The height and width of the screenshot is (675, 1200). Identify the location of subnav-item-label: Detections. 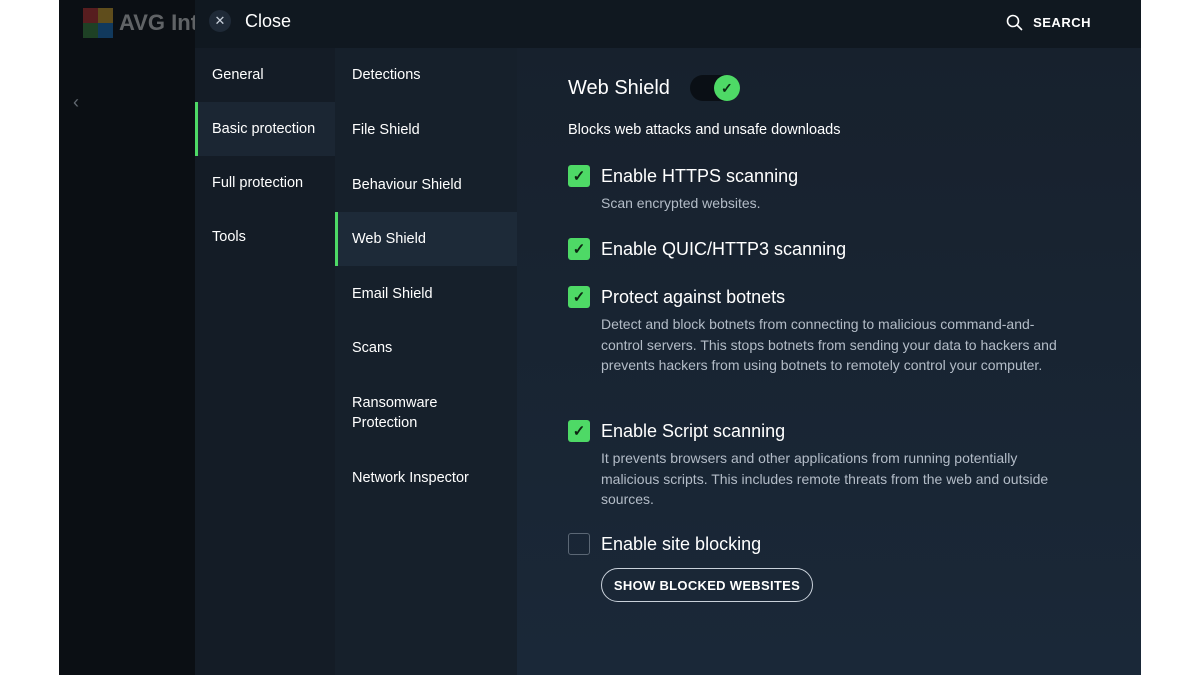
(386, 75).